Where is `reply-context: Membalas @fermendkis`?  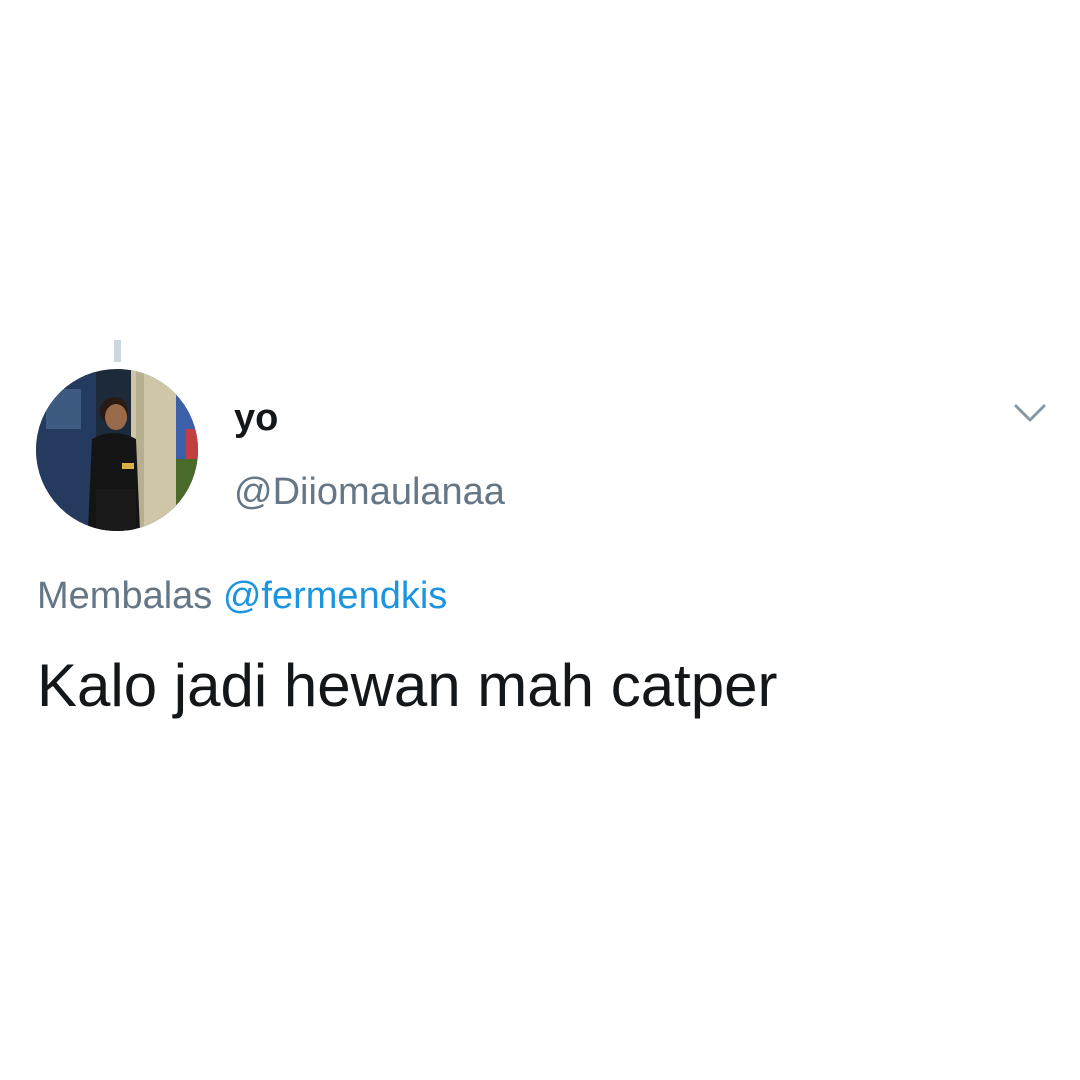
reply-context: Membalas @fermendkis is located at coordinates (242, 596).